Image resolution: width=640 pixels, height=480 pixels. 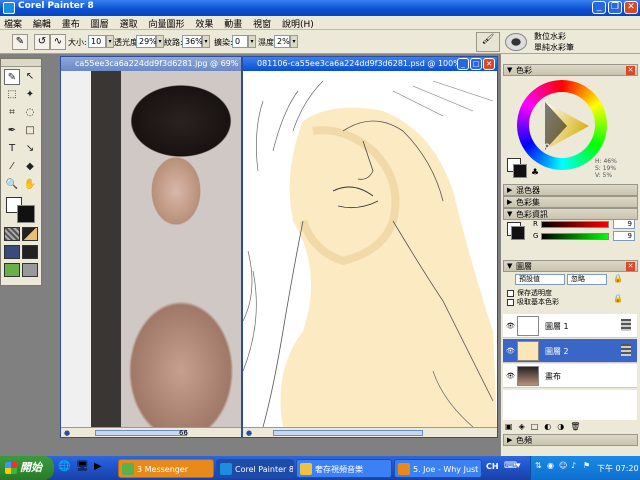 What do you see at coordinates (30, 167) in the screenshot?
I see `paint-bucket-icon: ◆` at bounding box center [30, 167].